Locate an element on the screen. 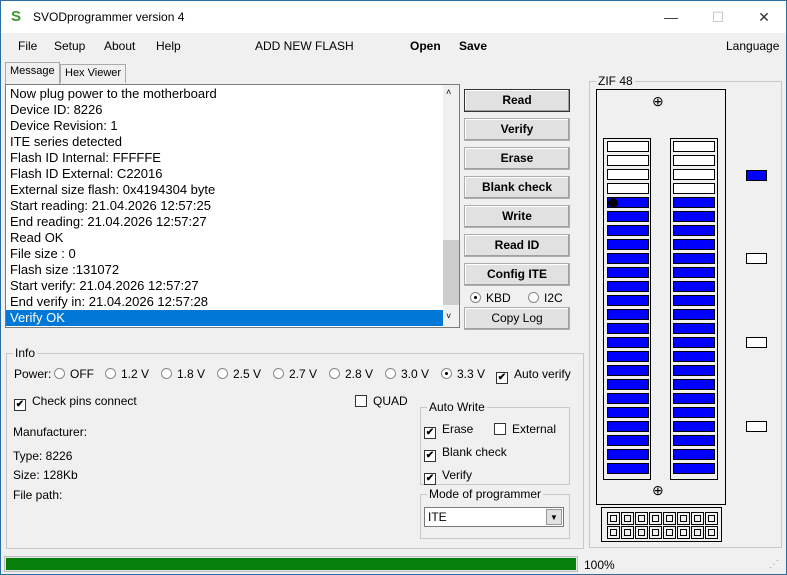 The height and width of the screenshot is (575, 787). read-button: Read is located at coordinates (517, 100).